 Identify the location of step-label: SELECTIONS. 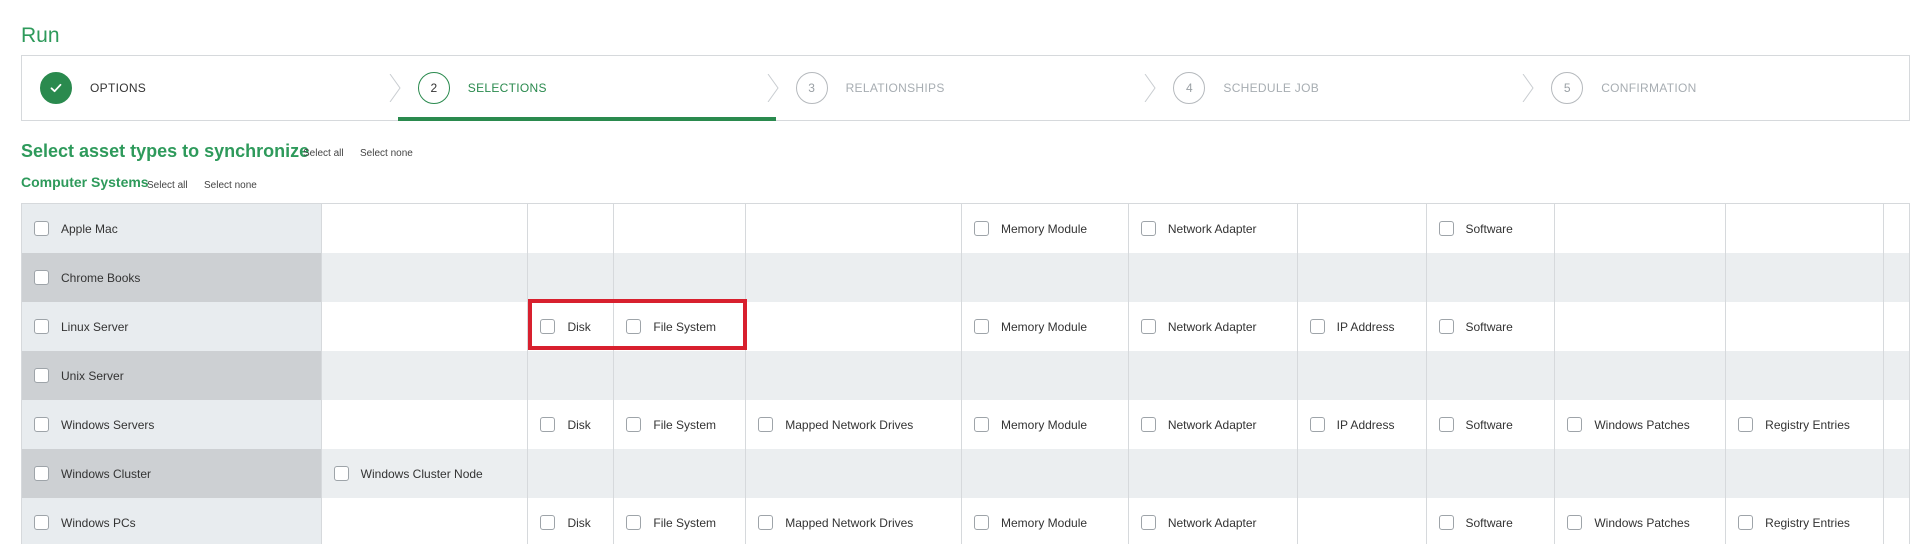
(507, 88).